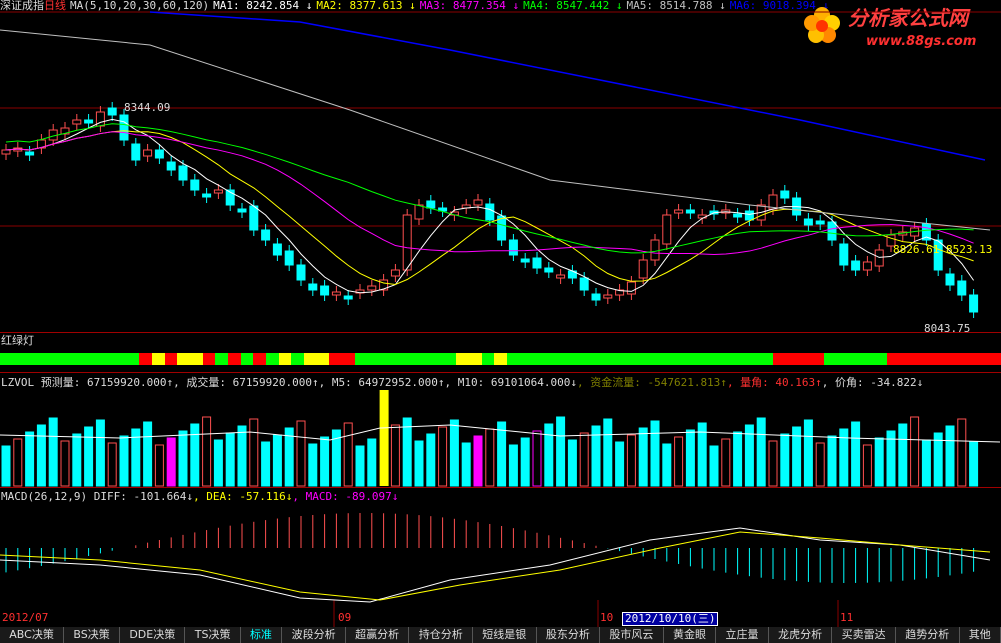 The image size is (1001, 643). I want to click on tab-9: 短线是银, so click(505, 635).